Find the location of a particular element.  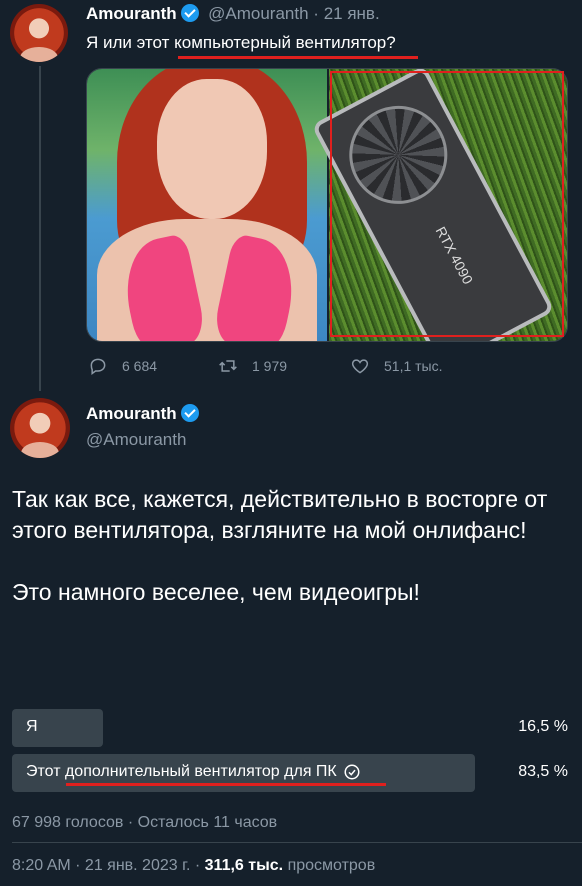

check-circle-icon is located at coordinates (352, 772).